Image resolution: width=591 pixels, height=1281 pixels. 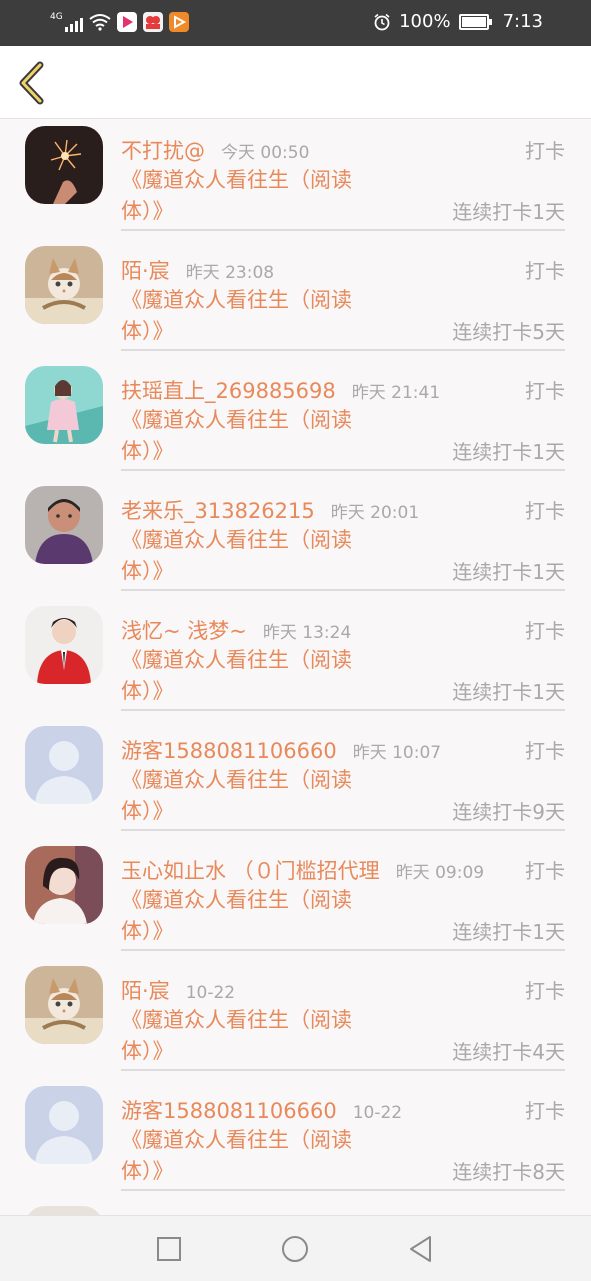 I want to click on name-line: 陌·宸 10-22, so click(x=178, y=990).